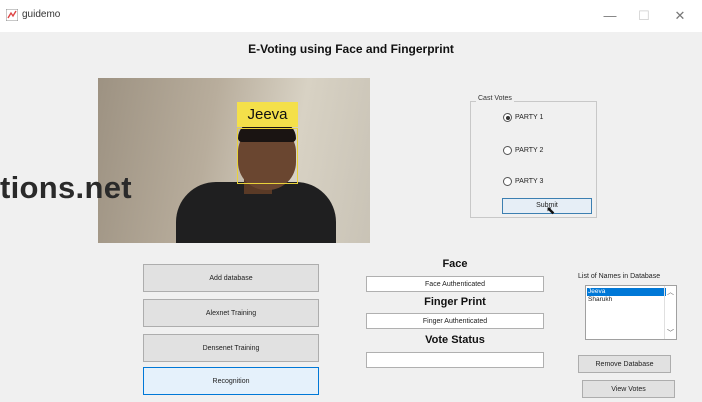  What do you see at coordinates (66, 187) in the screenshot?
I see `watermark-text: tions.net` at bounding box center [66, 187].